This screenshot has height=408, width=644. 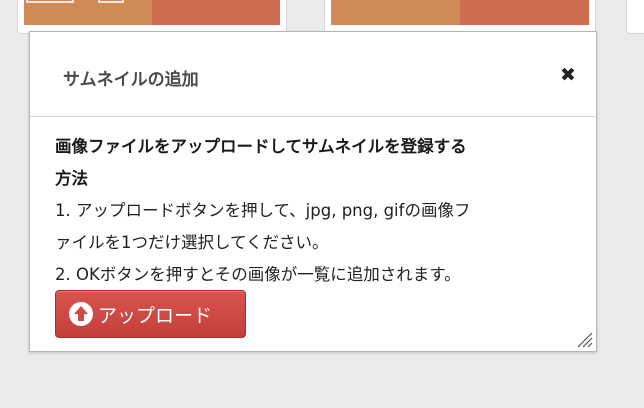 What do you see at coordinates (81, 314) in the screenshot?
I see `upload-arrow-icon` at bounding box center [81, 314].